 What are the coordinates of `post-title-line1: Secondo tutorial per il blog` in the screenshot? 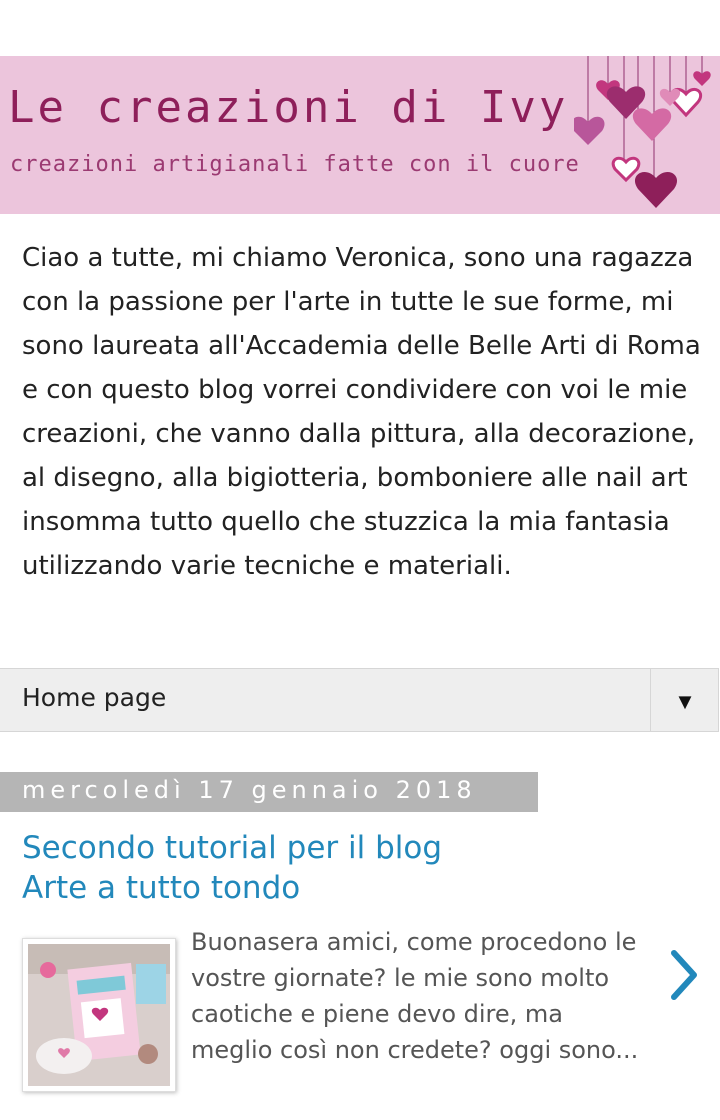 It's located at (362, 848).